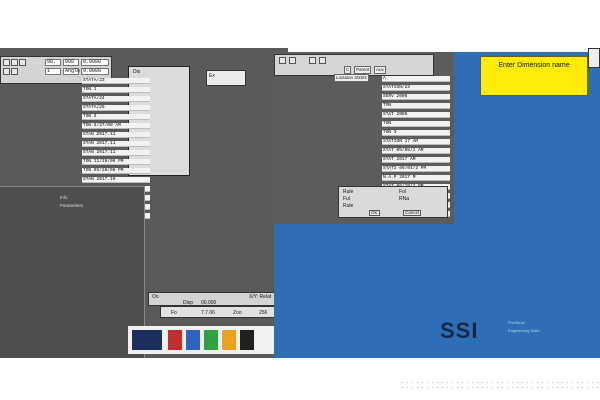  Describe the element at coordinates (500, 385) in the screenshot. I see `dot-pattern-decoration` at that location.